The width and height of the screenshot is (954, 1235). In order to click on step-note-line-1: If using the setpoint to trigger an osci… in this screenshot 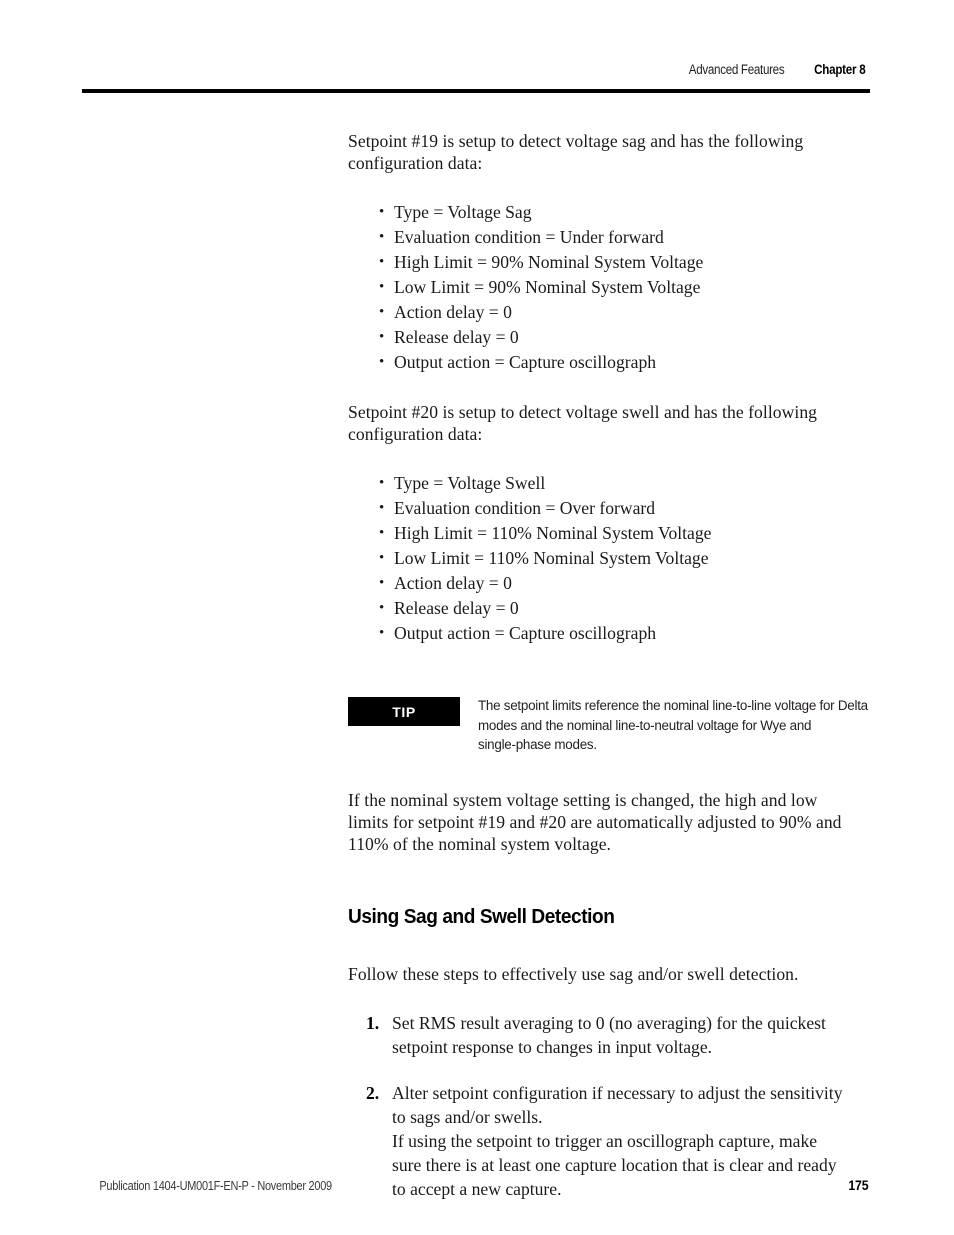, I will do `click(605, 1140)`.